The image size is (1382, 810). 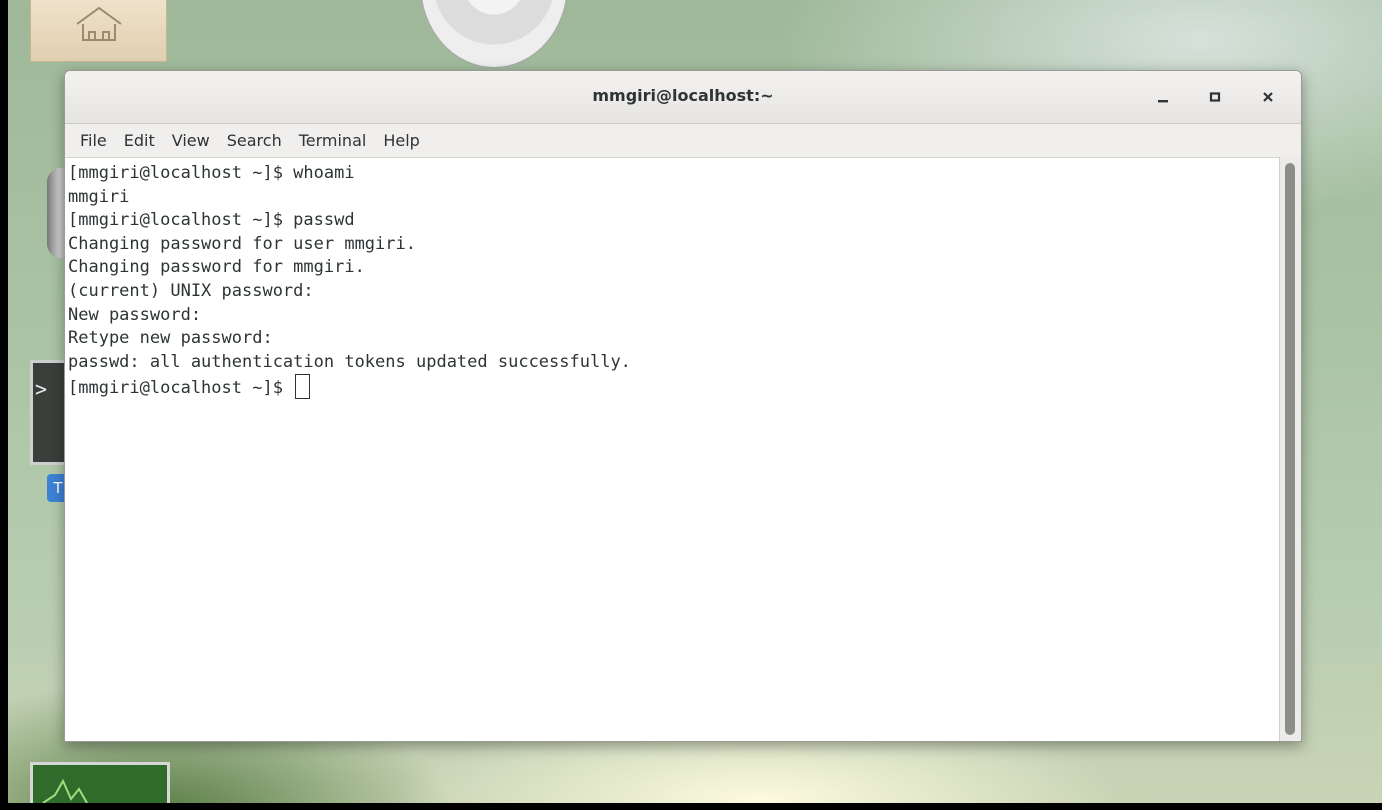 I want to click on disc-icon, so click(x=494, y=34).